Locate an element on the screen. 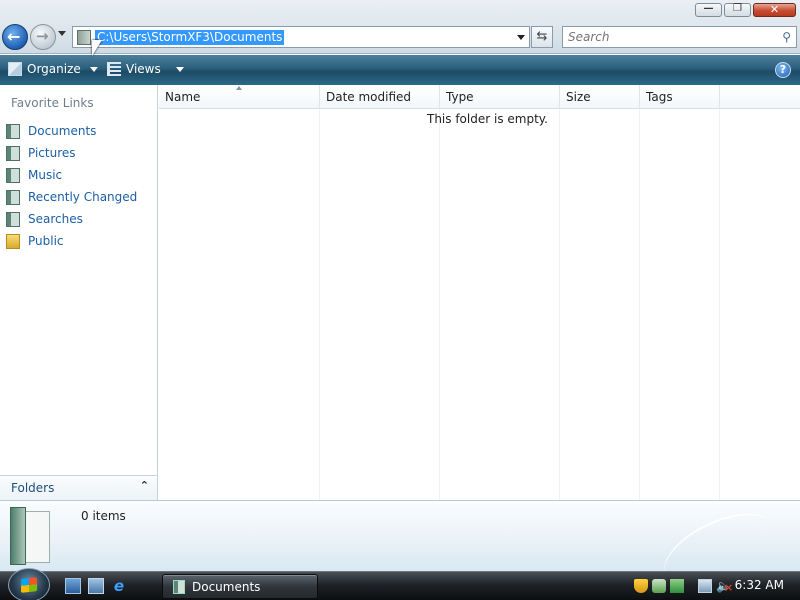 This screenshot has height=600, width=800. favorite-link-searches: Searches is located at coordinates (71, 219).